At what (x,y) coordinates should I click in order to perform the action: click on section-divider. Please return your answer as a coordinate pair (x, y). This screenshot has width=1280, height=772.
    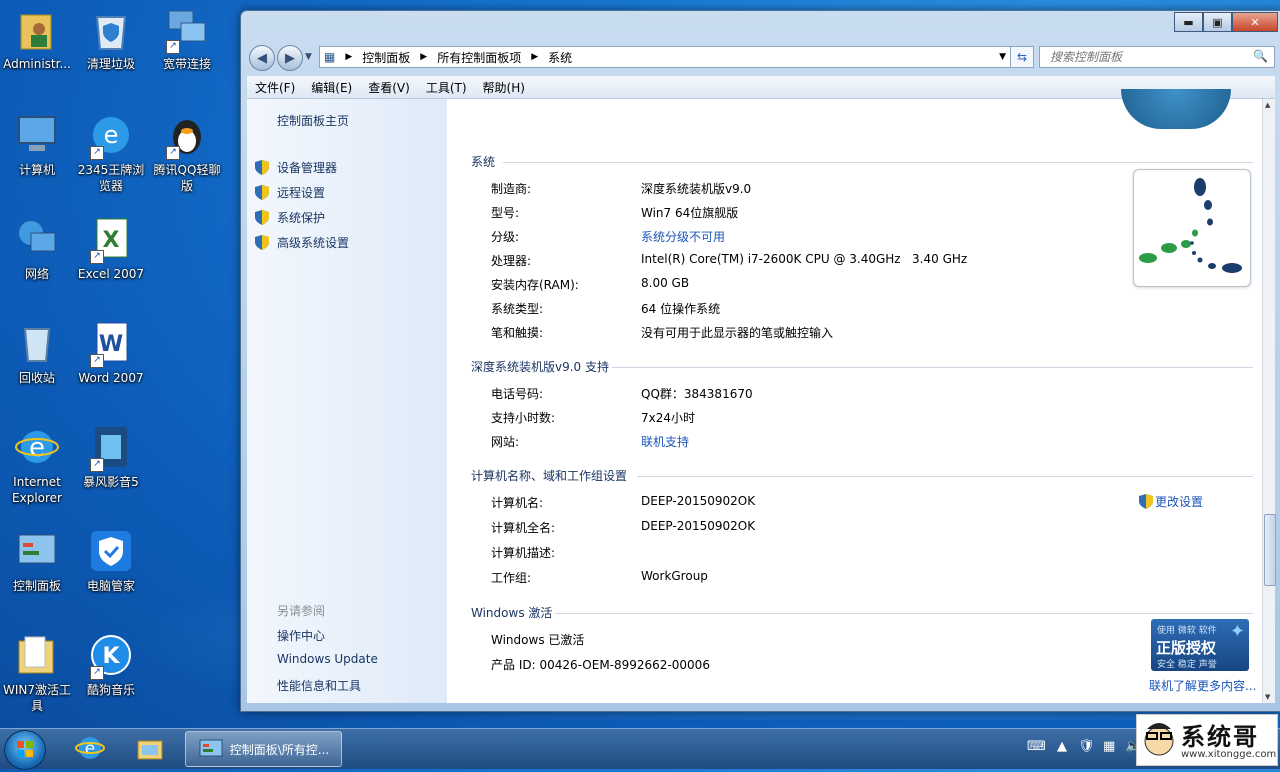
    Looking at the image, I should click on (904, 613).